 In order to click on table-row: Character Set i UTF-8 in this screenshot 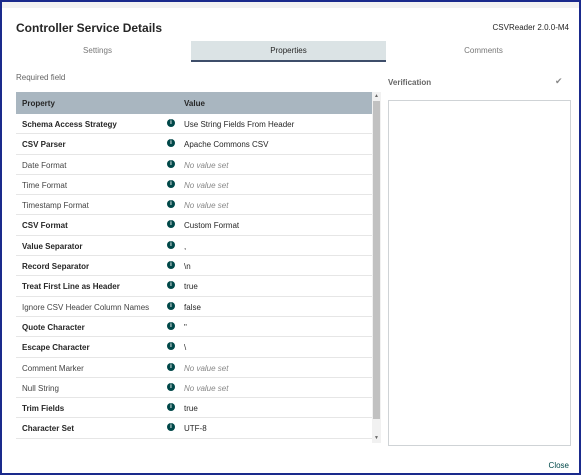, I will do `click(194, 428)`.